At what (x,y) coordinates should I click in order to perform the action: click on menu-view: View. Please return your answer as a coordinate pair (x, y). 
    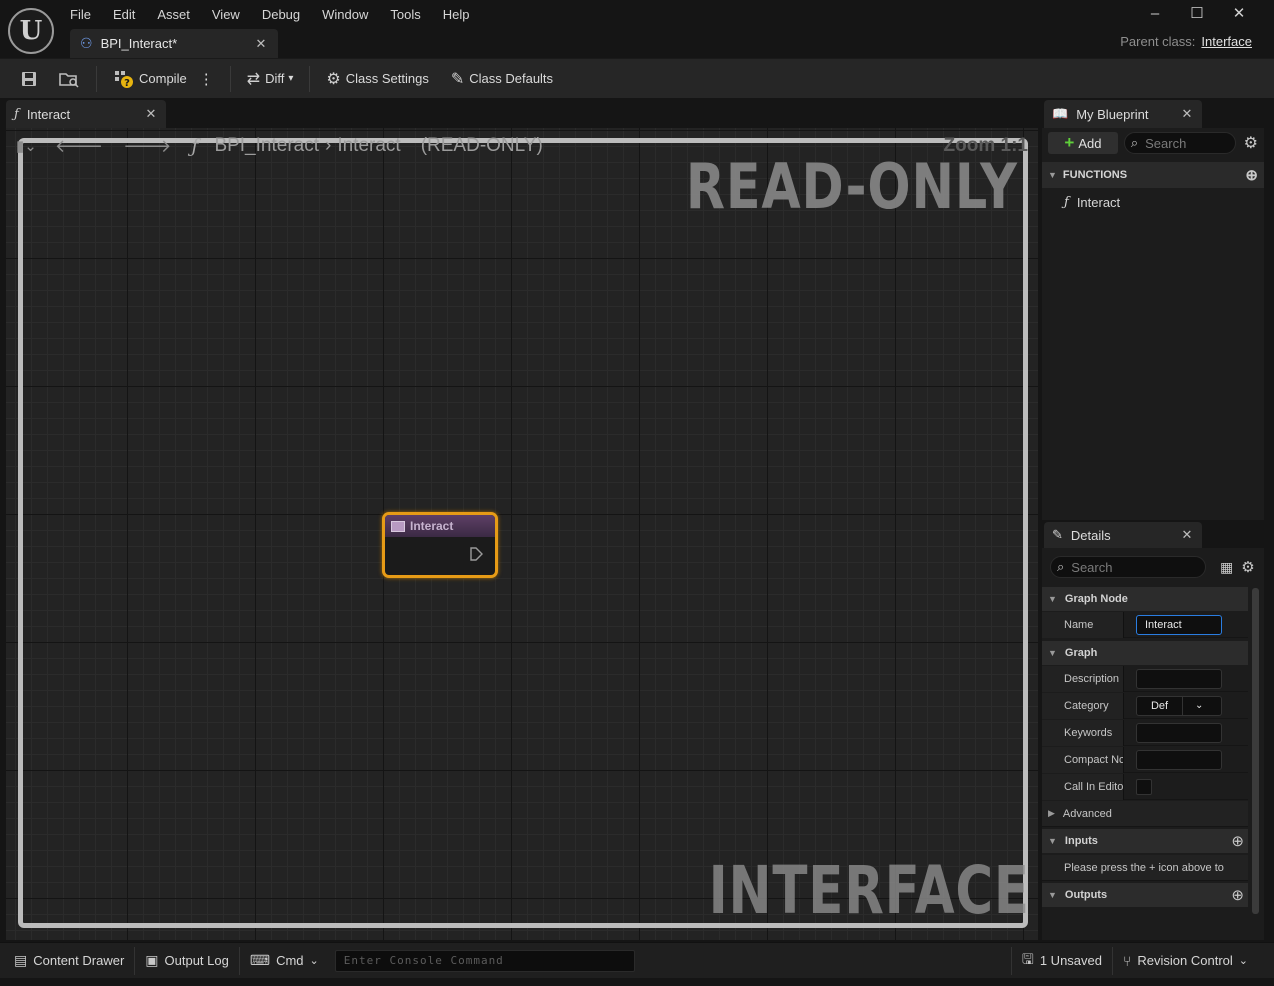
    Looking at the image, I should click on (226, 14).